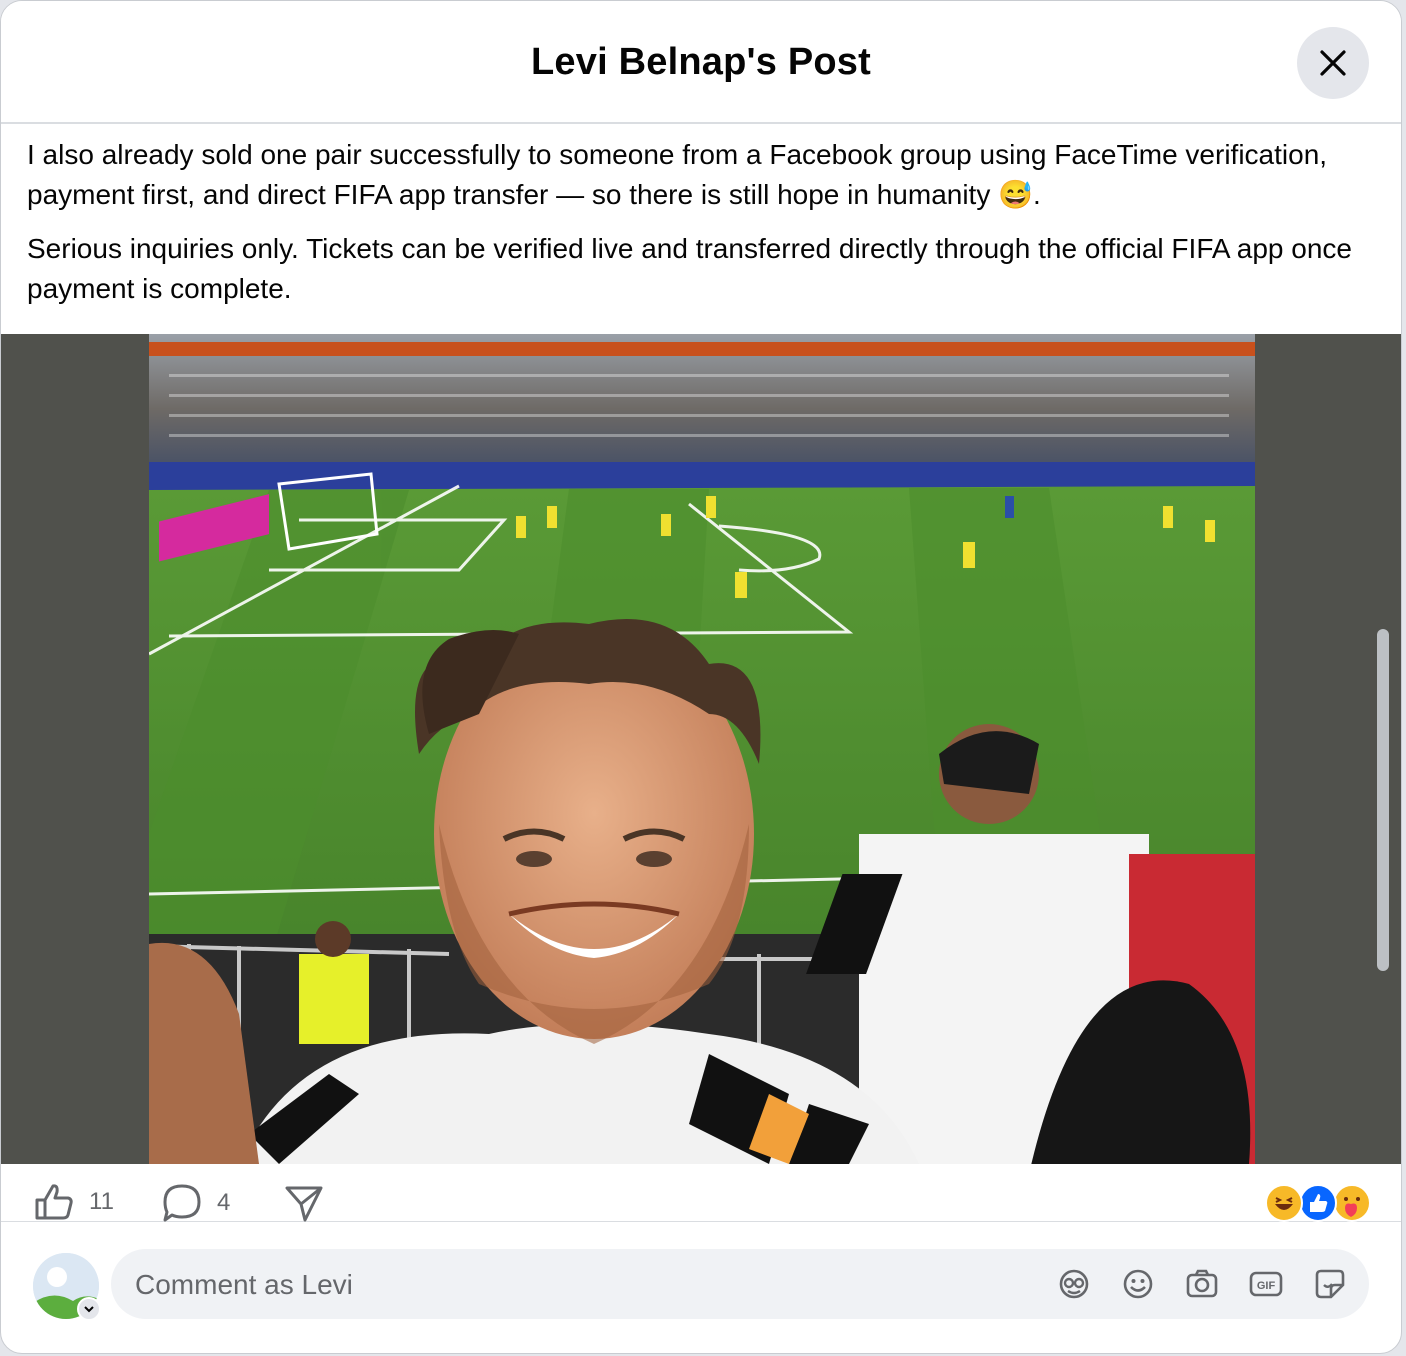 The width and height of the screenshot is (1406, 1356). Describe the element at coordinates (73, 1202) in the screenshot. I see `like-action: 11` at that location.